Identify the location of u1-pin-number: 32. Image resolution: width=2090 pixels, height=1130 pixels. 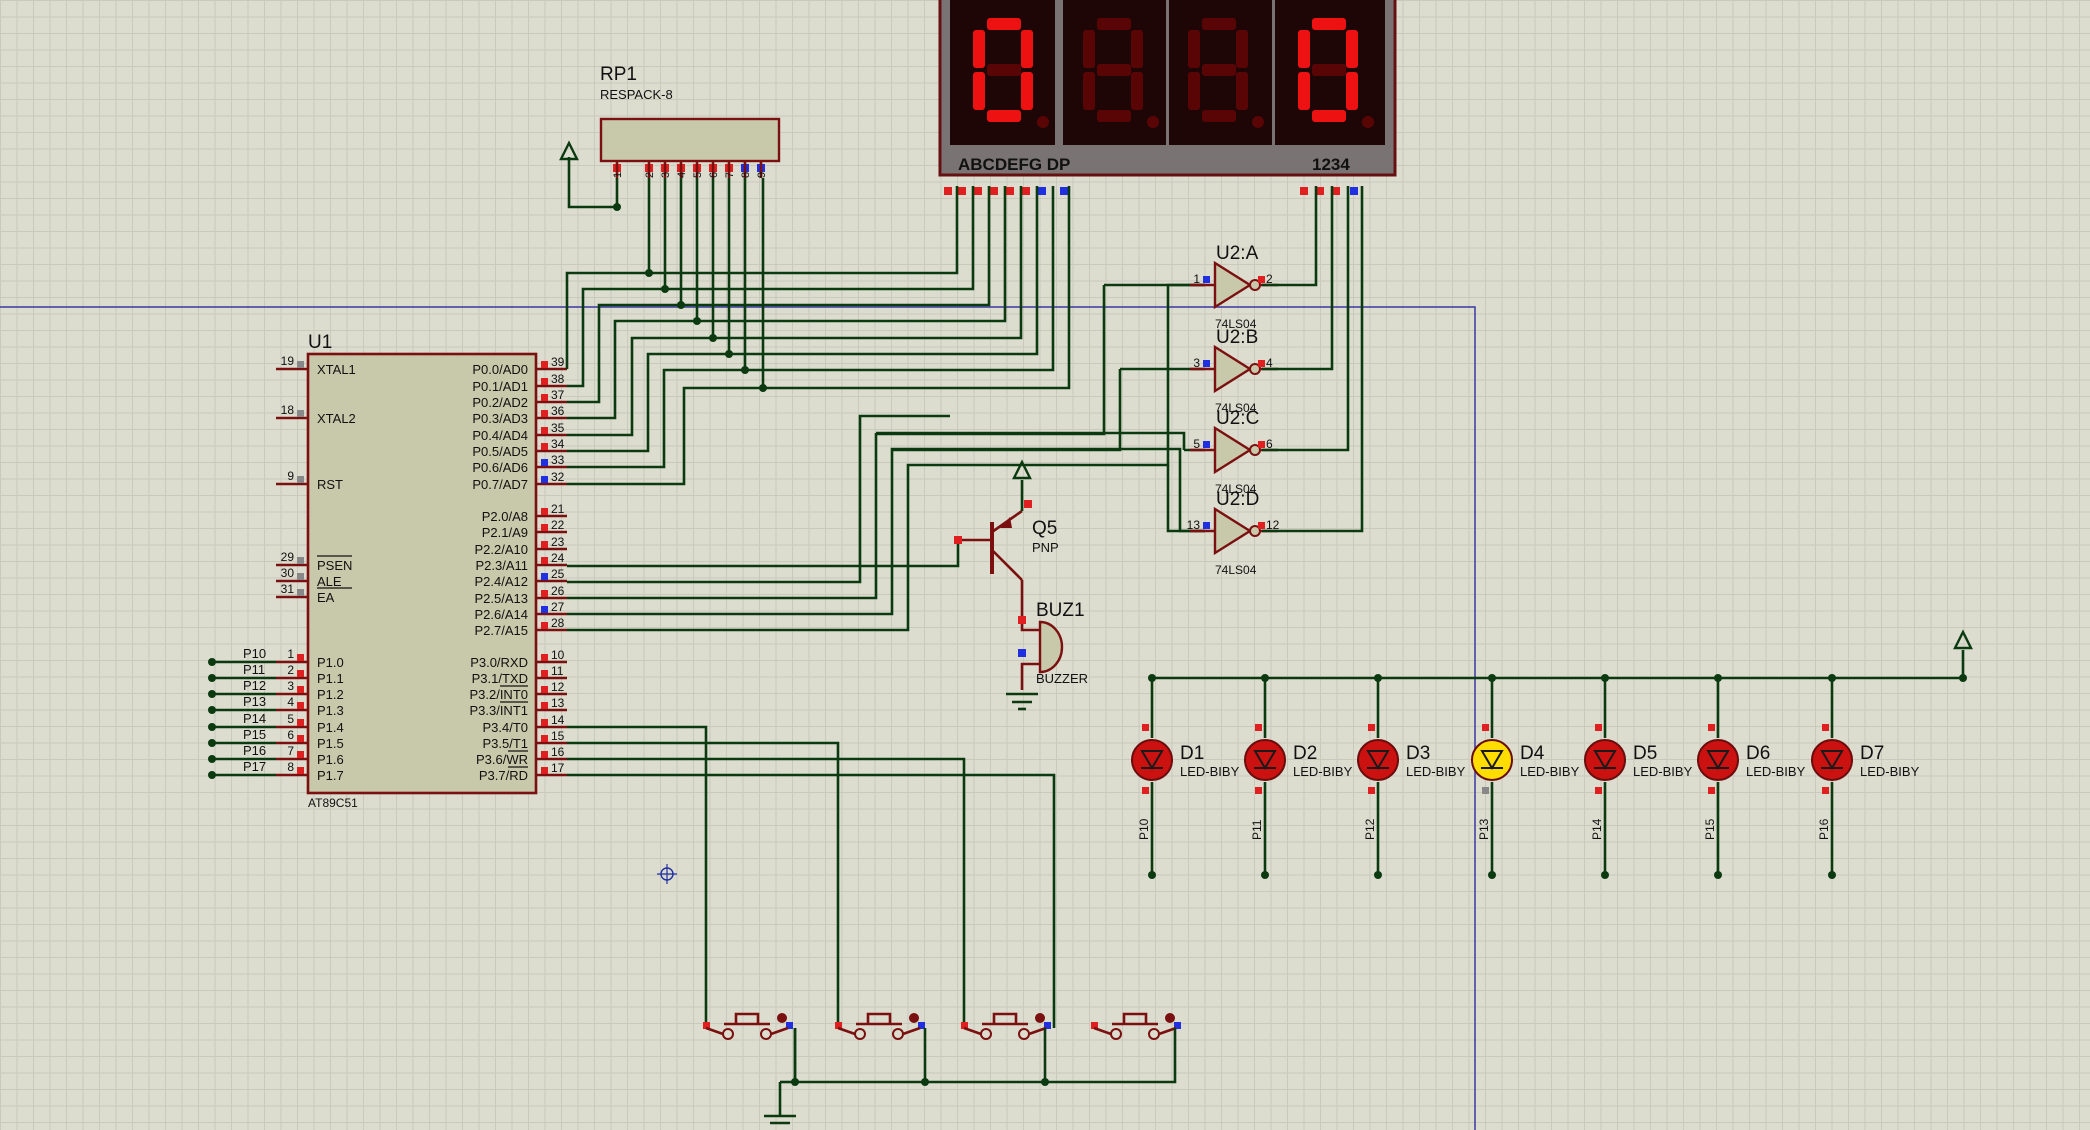
(558, 477).